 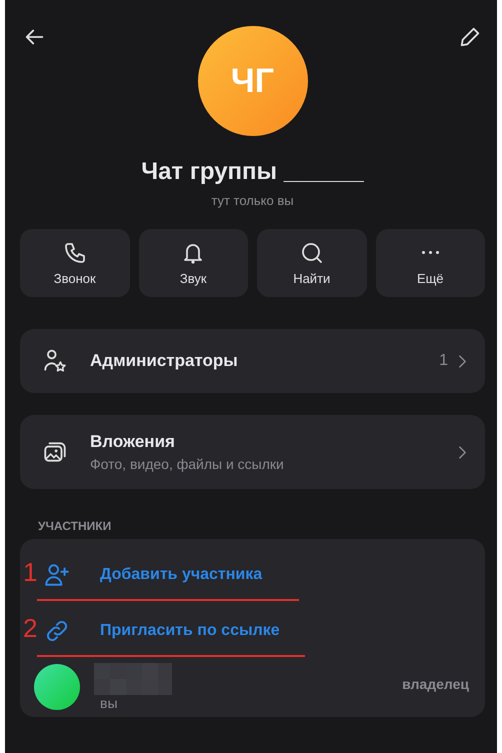 What do you see at coordinates (74, 252) in the screenshot?
I see `phone-icon` at bounding box center [74, 252].